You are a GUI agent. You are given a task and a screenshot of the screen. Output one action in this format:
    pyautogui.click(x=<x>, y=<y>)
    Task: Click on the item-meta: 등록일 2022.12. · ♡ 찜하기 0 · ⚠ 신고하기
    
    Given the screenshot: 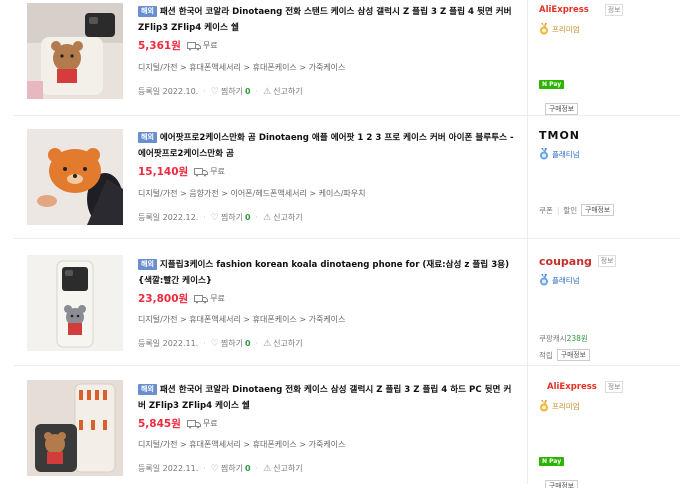 What is the action you would take?
    pyautogui.click(x=220, y=217)
    